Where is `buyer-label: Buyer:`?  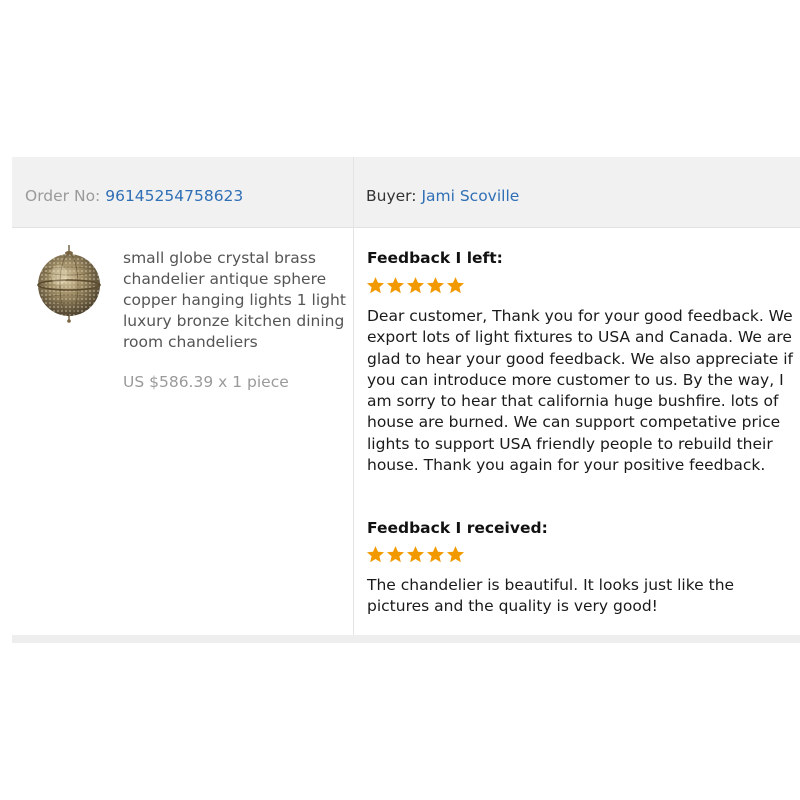 buyer-label: Buyer: is located at coordinates (391, 196).